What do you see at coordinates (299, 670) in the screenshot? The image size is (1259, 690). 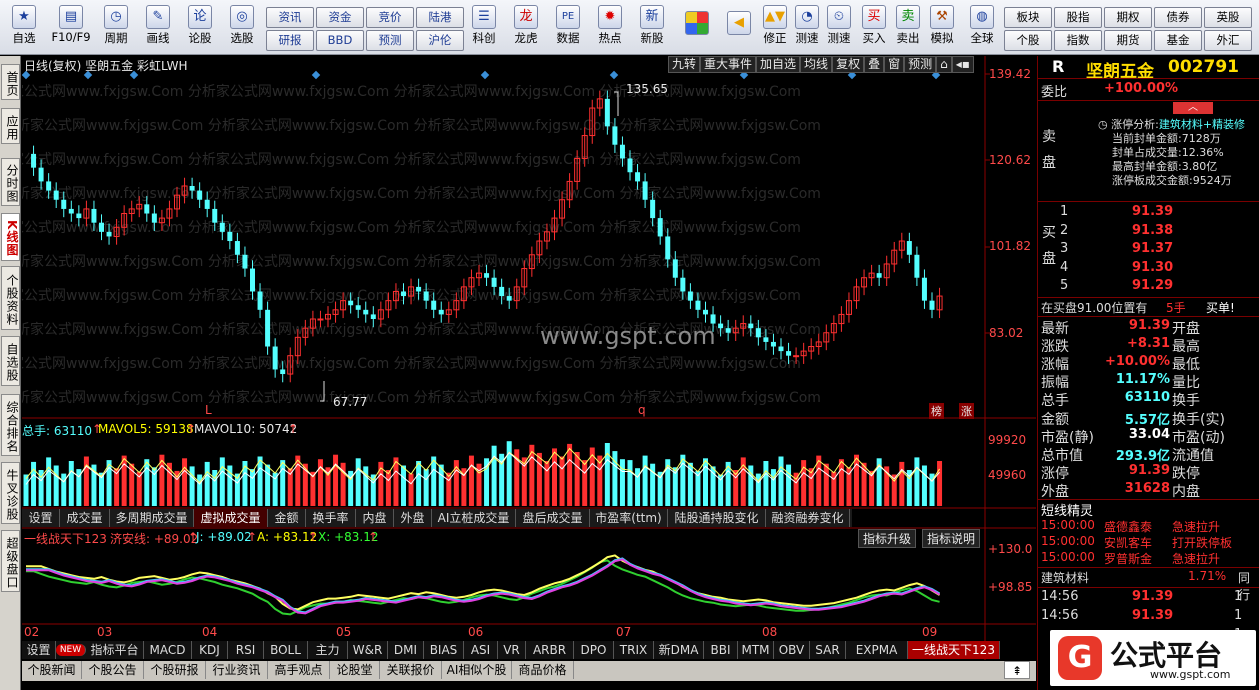 I see `bottom-tab-experts: 高手观点` at bounding box center [299, 670].